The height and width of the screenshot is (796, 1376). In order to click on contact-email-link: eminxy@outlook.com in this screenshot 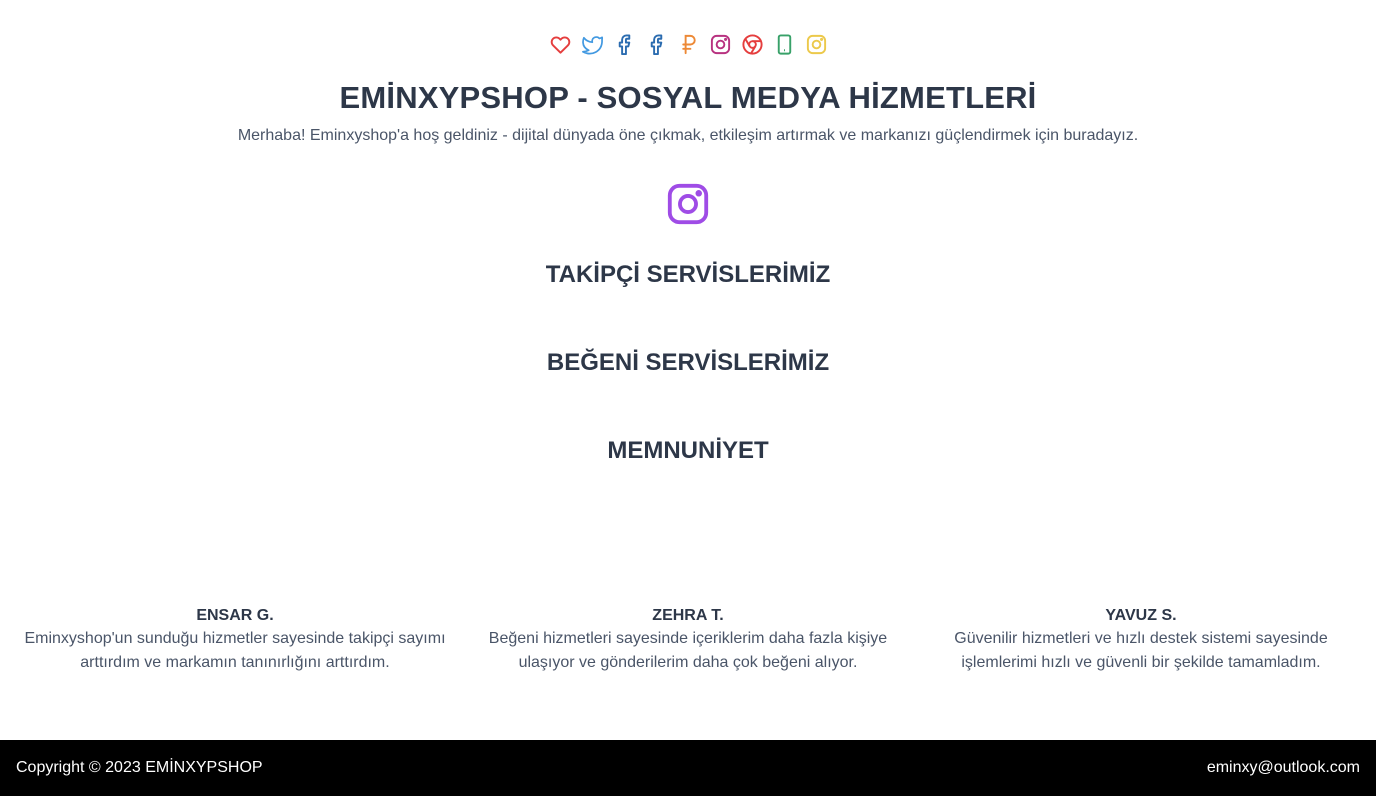, I will do `click(1283, 768)`.